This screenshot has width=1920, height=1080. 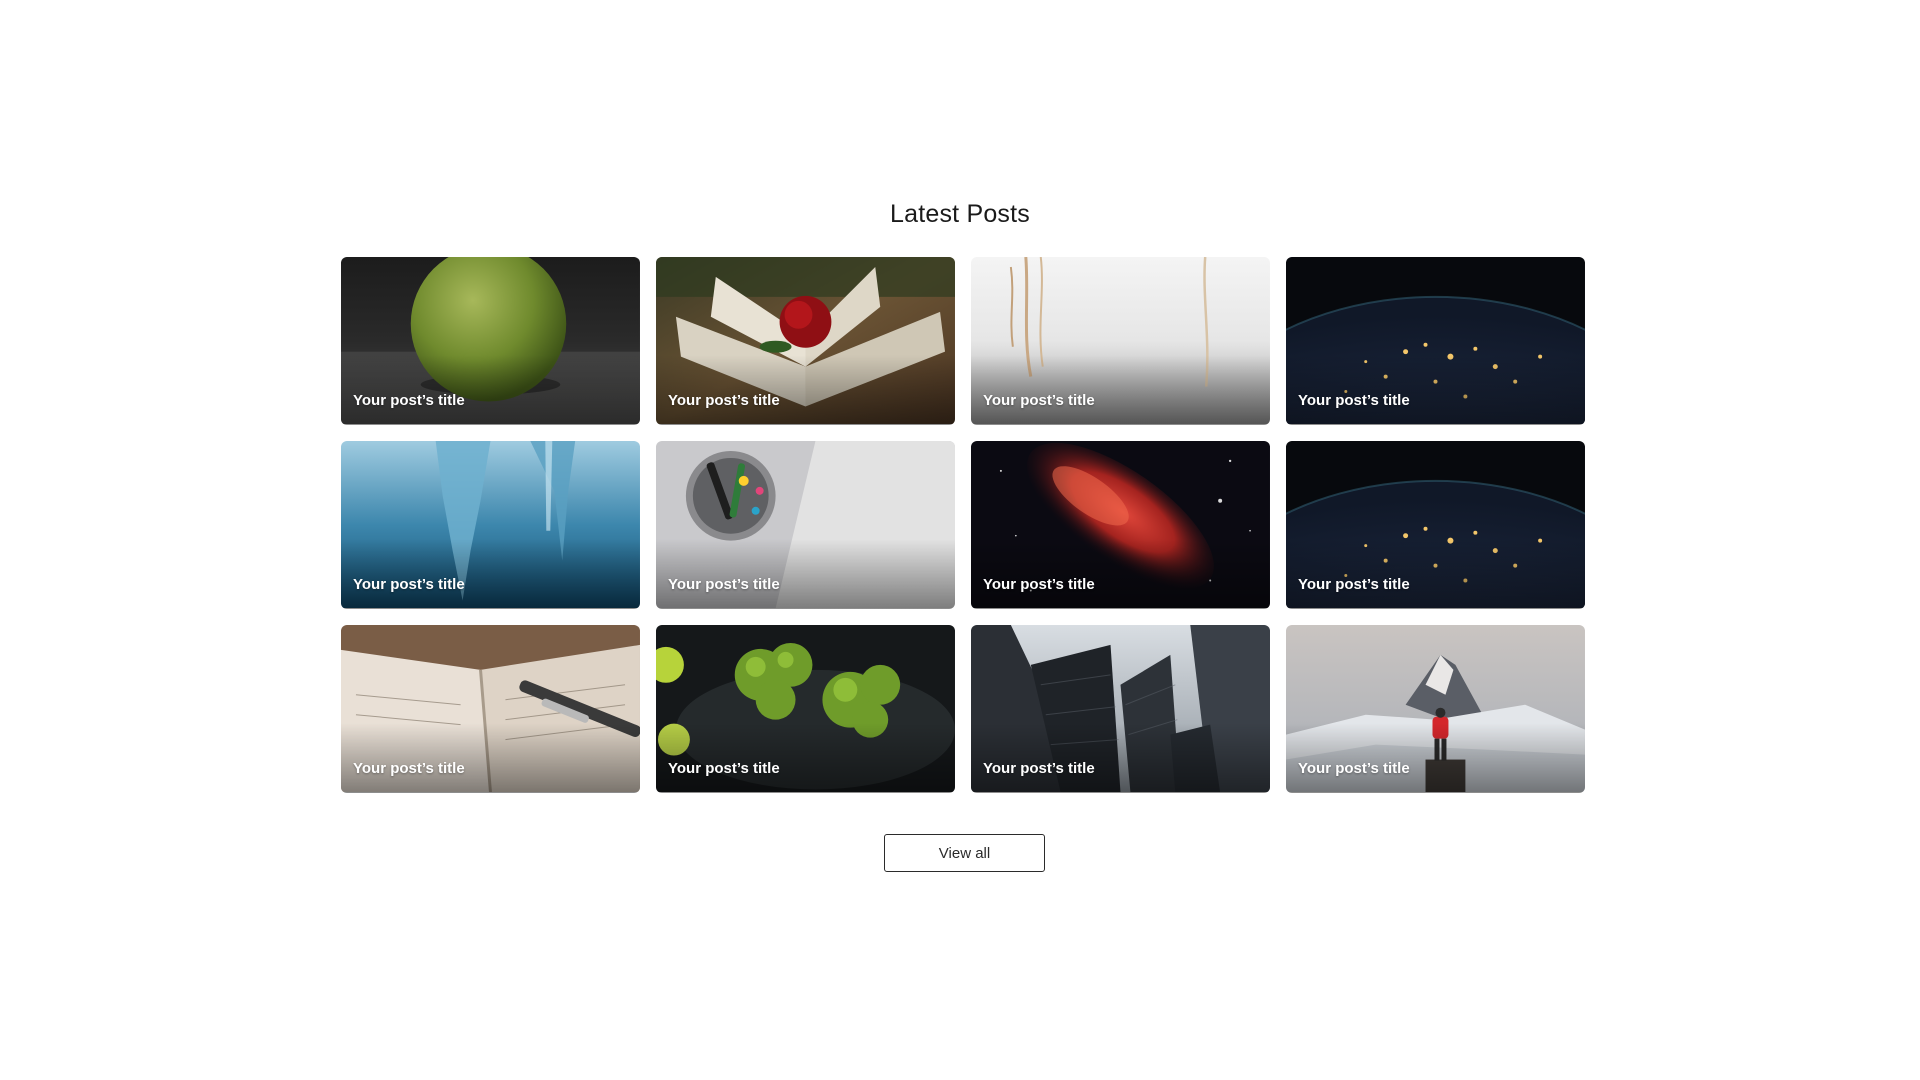 I want to click on view-all-button: View all, so click(x=964, y=853).